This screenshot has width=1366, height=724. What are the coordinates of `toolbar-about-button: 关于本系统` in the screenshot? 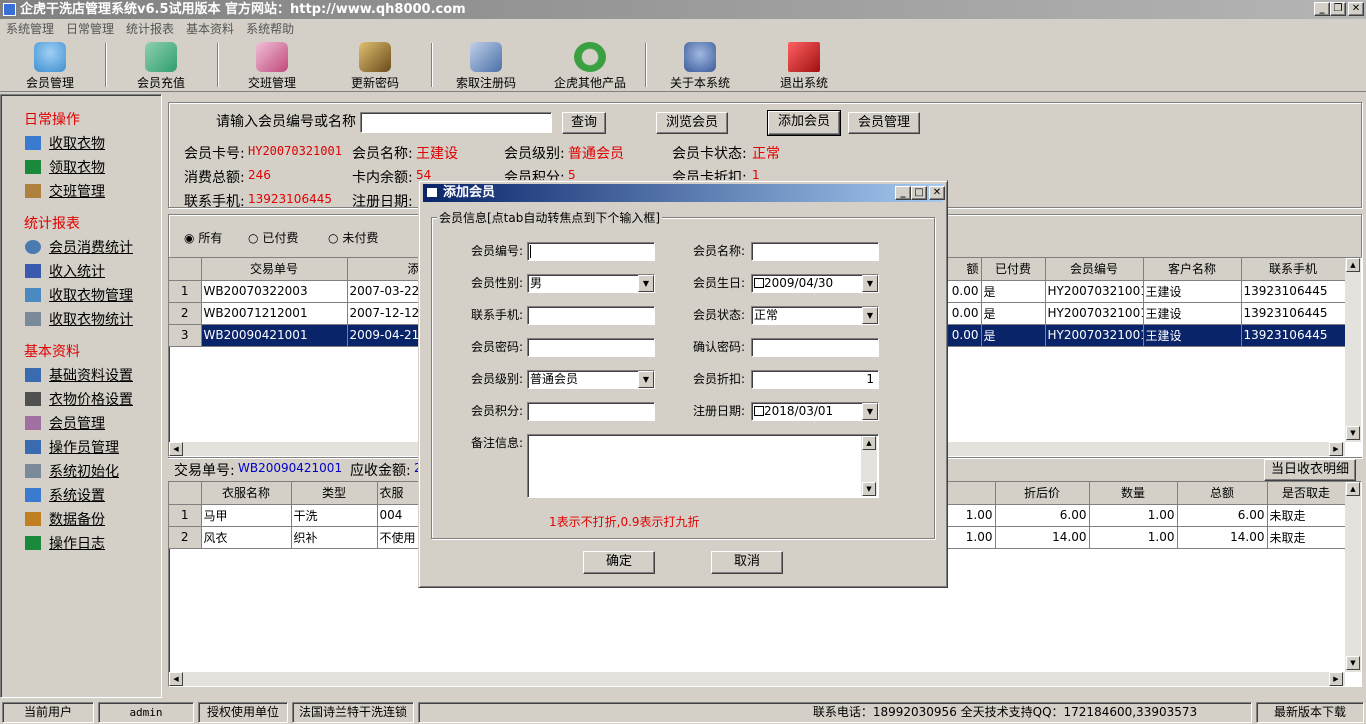 It's located at (700, 66).